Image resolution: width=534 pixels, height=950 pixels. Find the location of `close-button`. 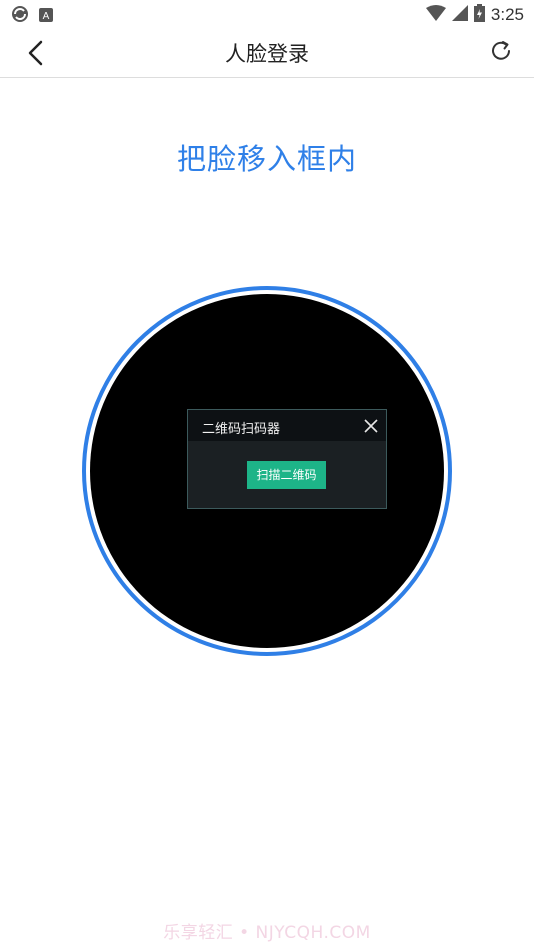

close-button is located at coordinates (371, 425).